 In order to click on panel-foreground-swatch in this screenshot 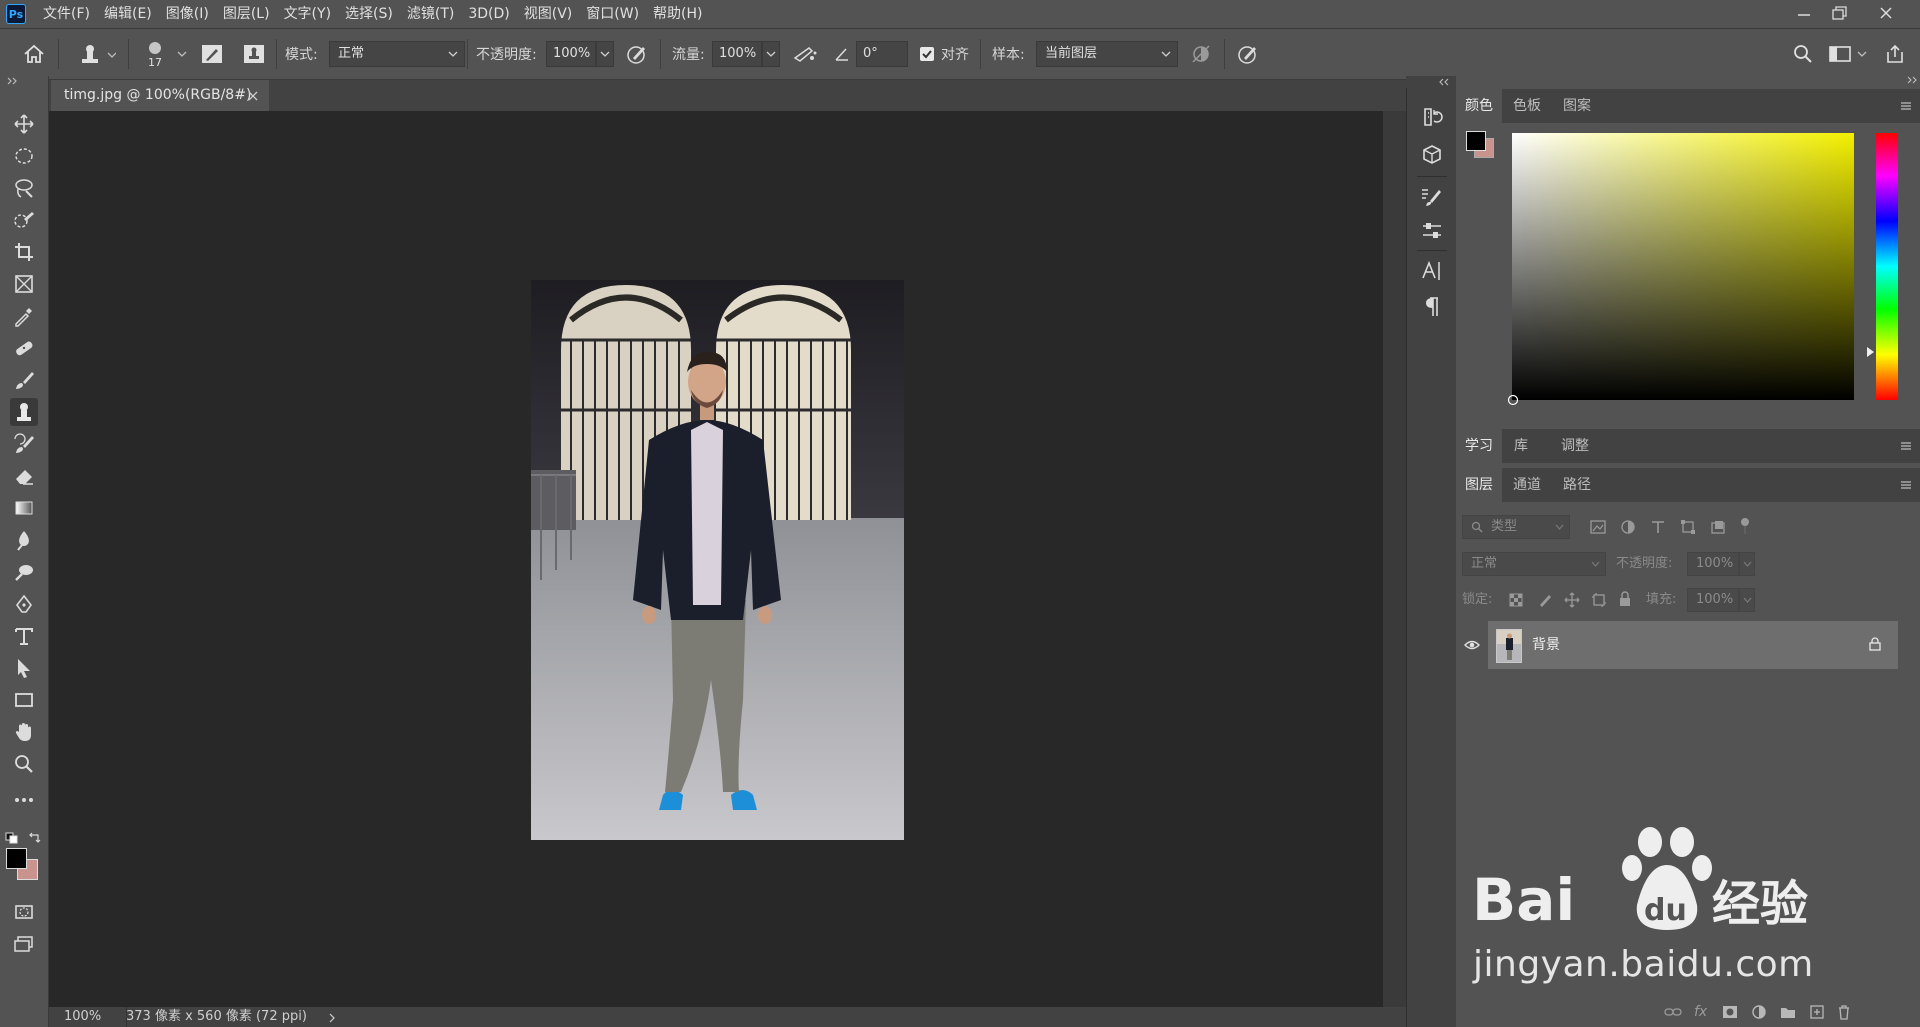, I will do `click(1476, 141)`.